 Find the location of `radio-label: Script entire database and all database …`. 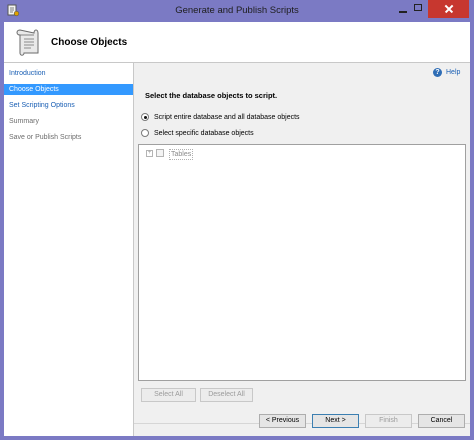

radio-label: Script entire database and all database … is located at coordinates (227, 117).